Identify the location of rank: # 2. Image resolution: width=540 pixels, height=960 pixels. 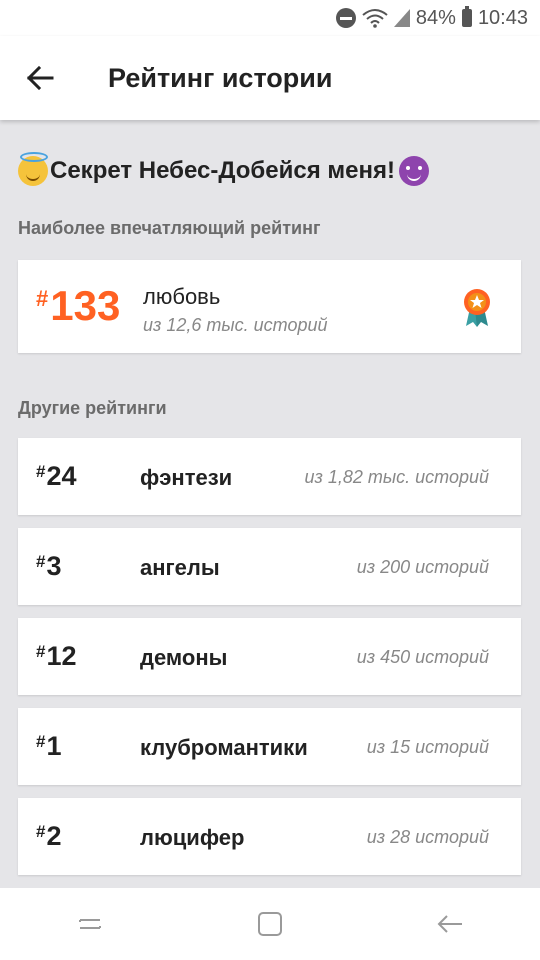
(49, 836).